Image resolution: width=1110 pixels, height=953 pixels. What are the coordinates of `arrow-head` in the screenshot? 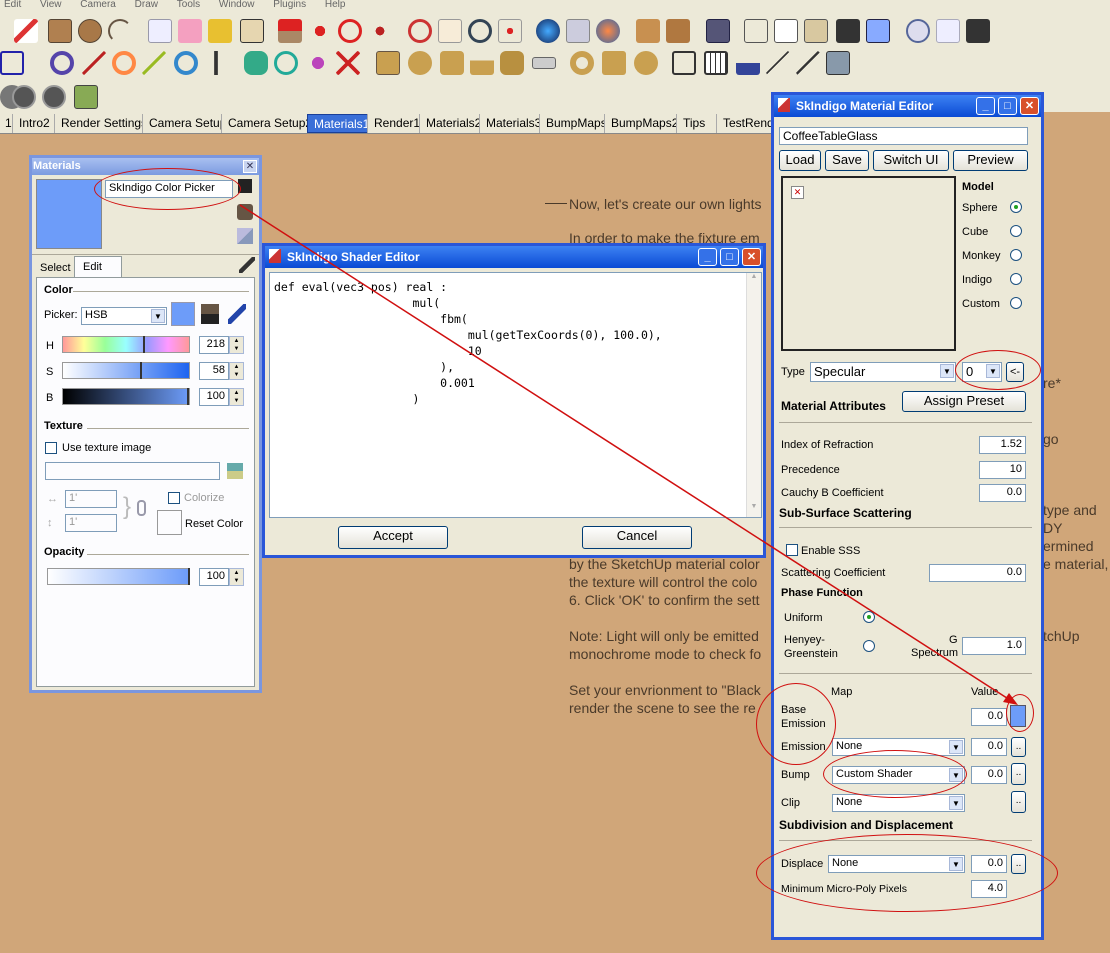 It's located at (1010, 699).